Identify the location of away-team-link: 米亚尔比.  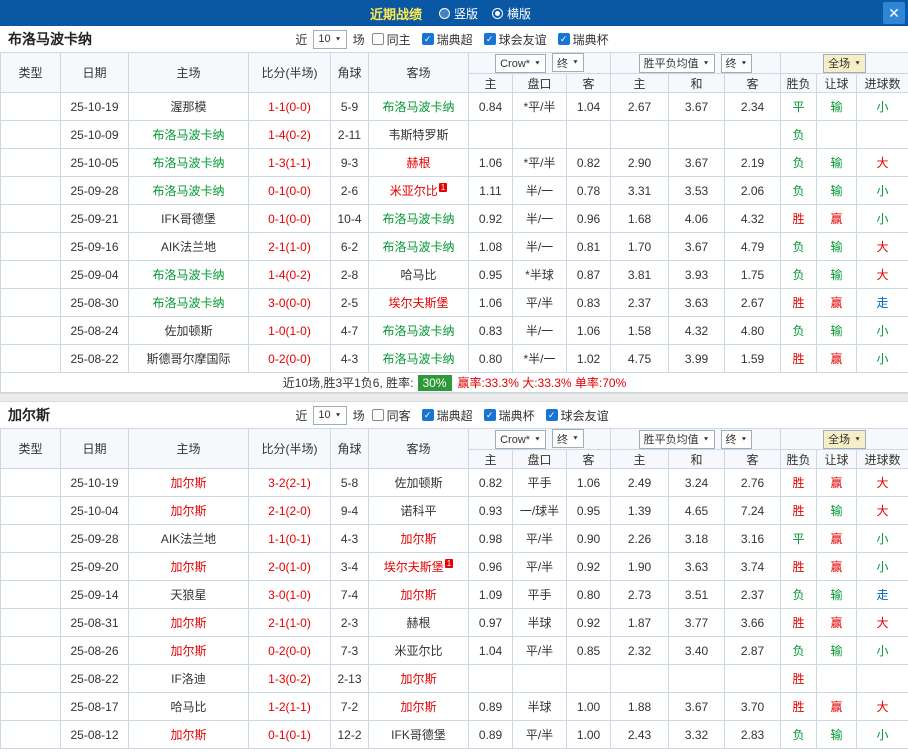
(418, 651).